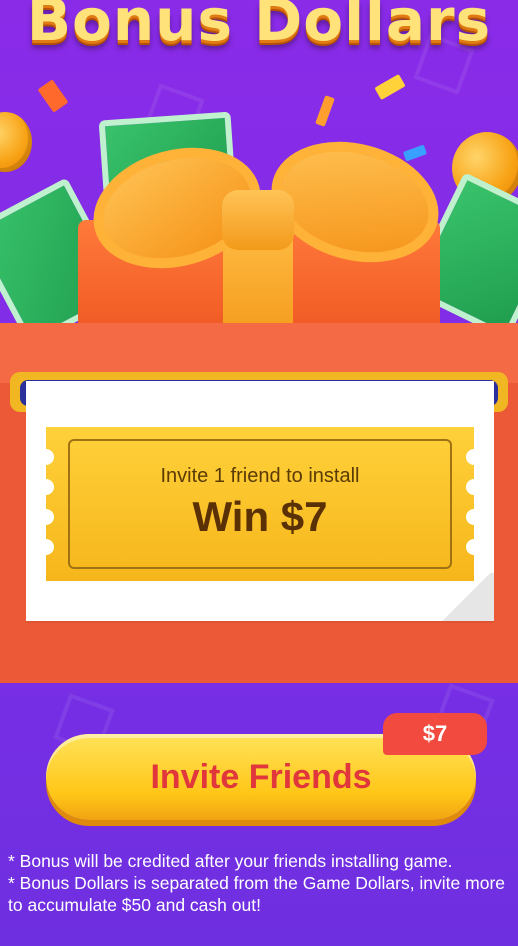 This screenshot has height=946, width=518. Describe the element at coordinates (259, 27) in the screenshot. I see `page-title: Bonus Dollars` at that location.